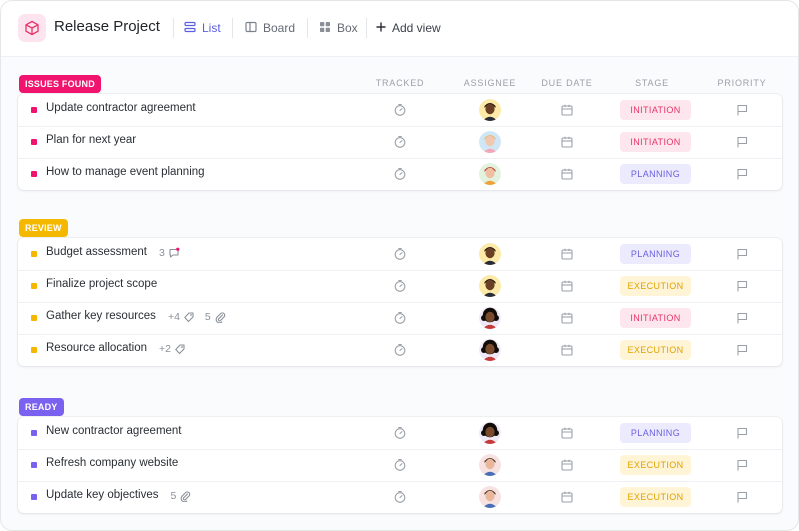 The width and height of the screenshot is (799, 531). I want to click on task-row: Update key objectives 5 EXECUTION, so click(400, 497).